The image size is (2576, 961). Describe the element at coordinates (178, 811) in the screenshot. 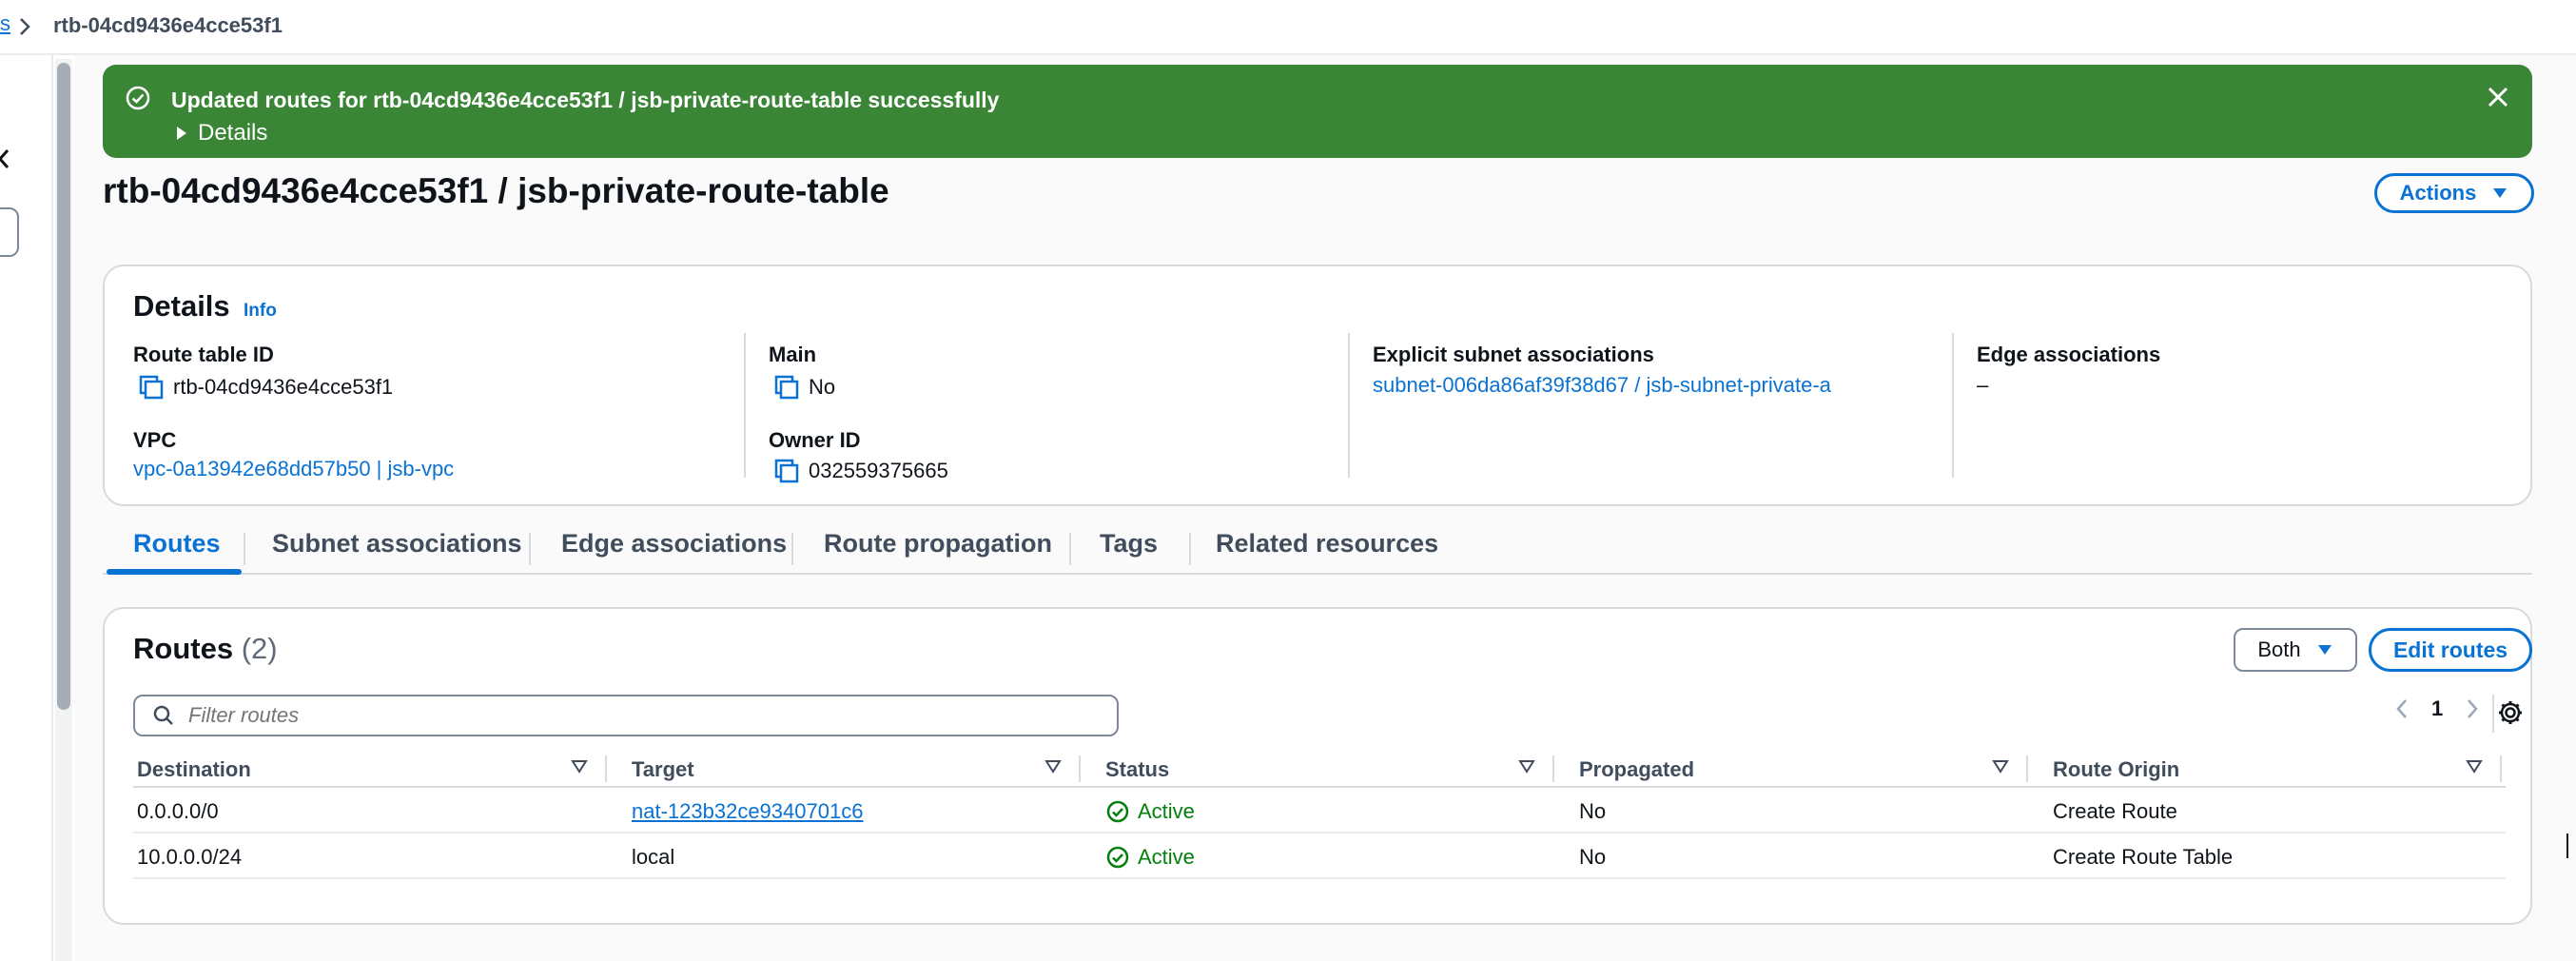

I see `cell-destination: 0.0.0.0/0` at that location.